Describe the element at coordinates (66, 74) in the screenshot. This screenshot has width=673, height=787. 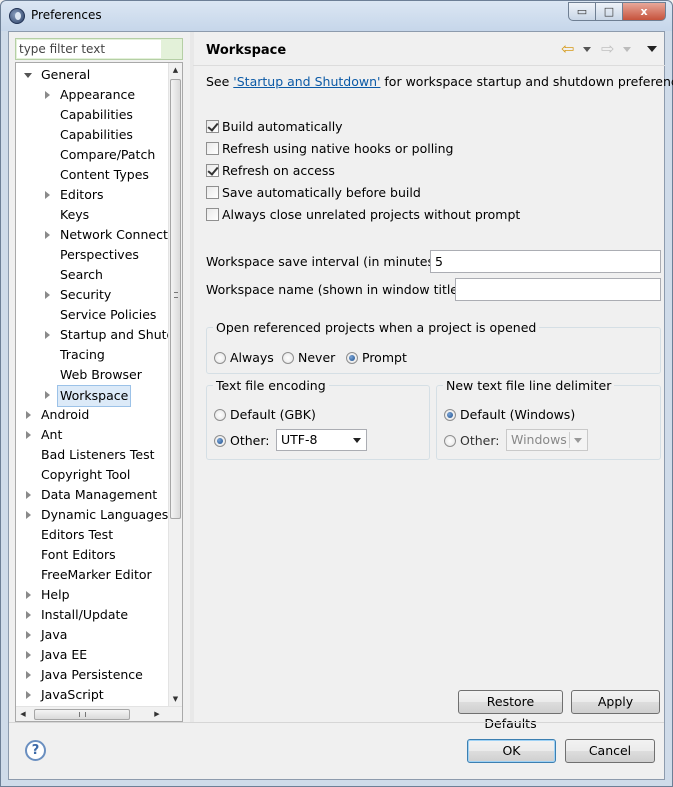
I see `tree-item-label: General` at that location.